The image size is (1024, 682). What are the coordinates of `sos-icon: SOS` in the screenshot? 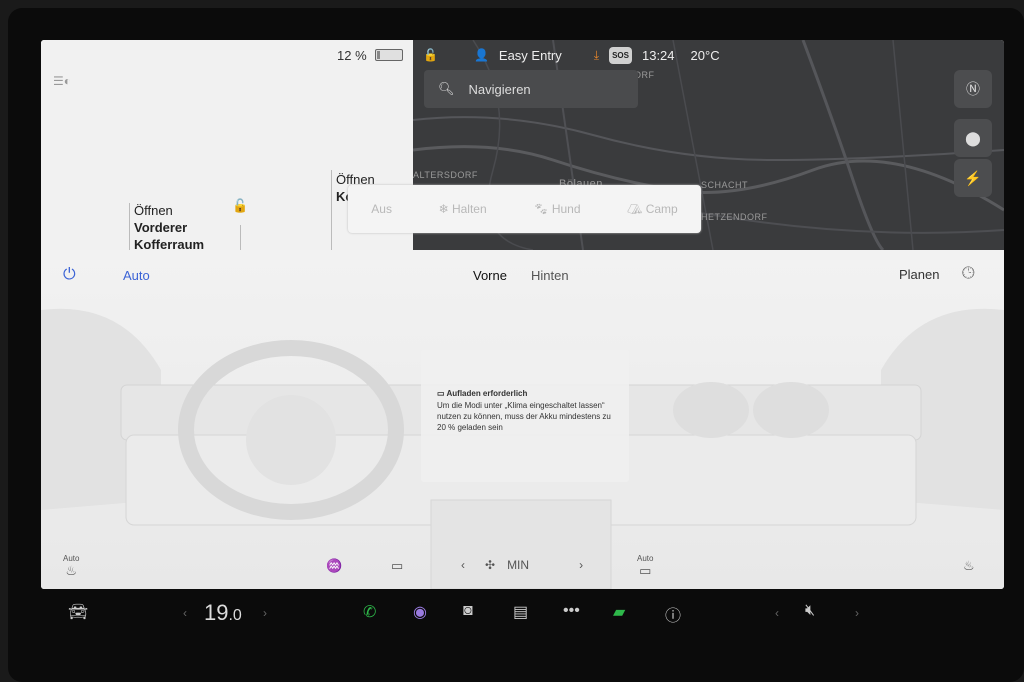 It's located at (620, 55).